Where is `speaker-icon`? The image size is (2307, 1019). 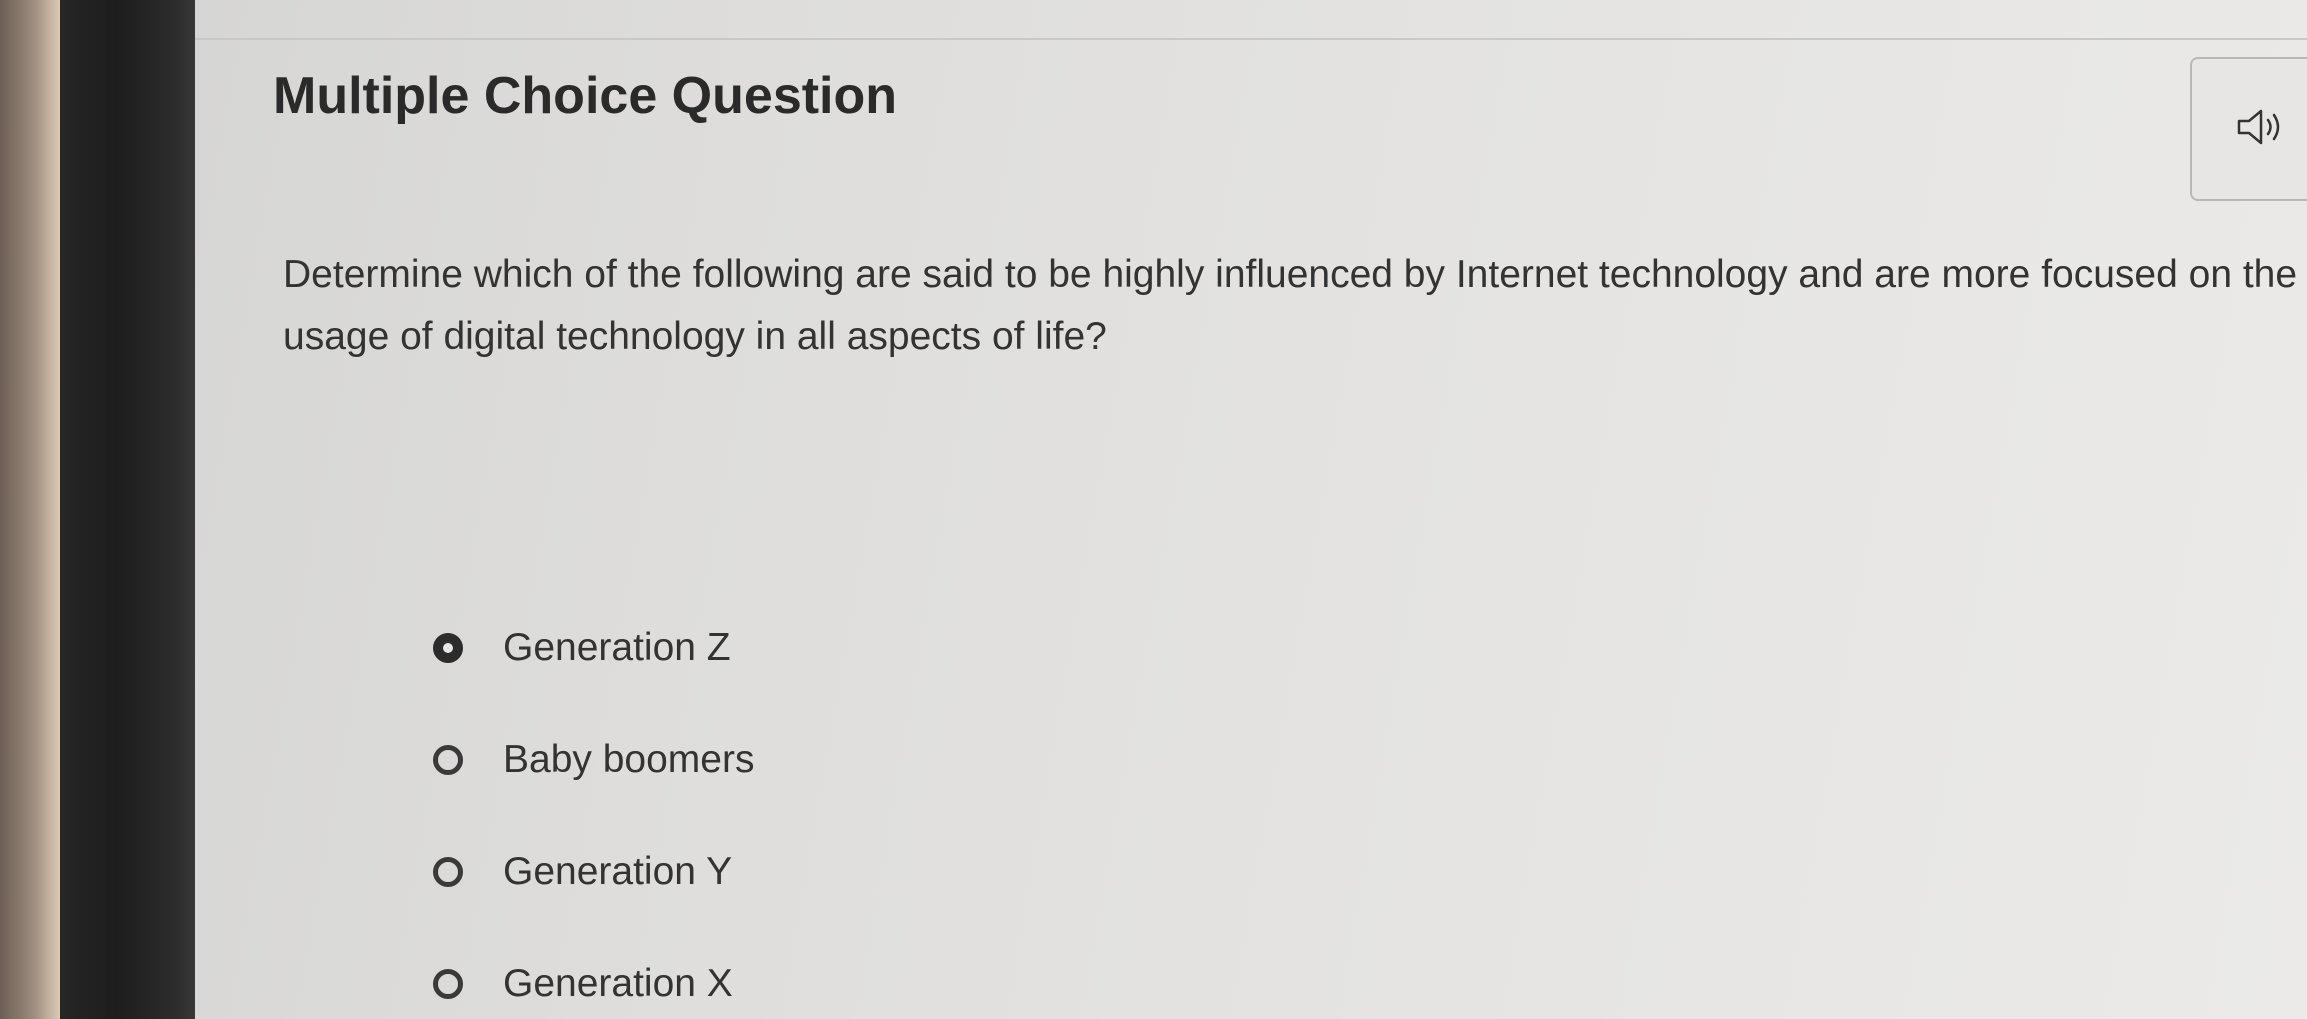 speaker-icon is located at coordinates (2258, 127).